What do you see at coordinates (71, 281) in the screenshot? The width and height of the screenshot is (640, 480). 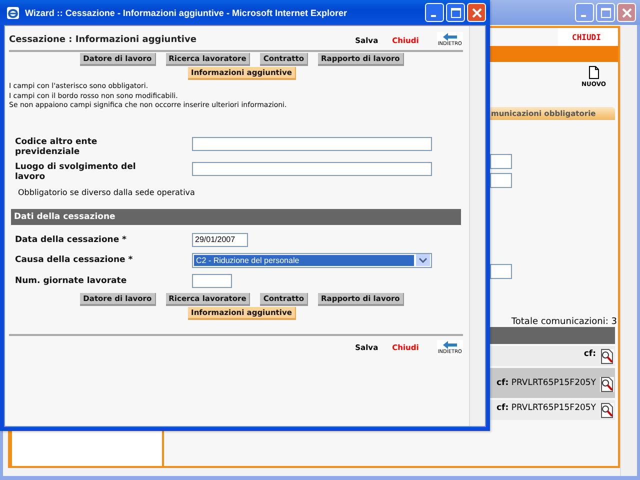 I see `field-label: Num. giornate lavorate` at bounding box center [71, 281].